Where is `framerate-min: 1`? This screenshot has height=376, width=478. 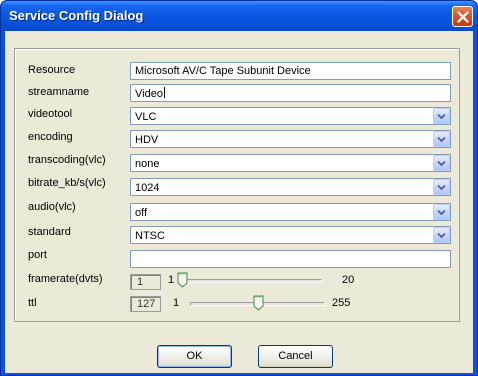
framerate-min: 1 is located at coordinates (171, 280).